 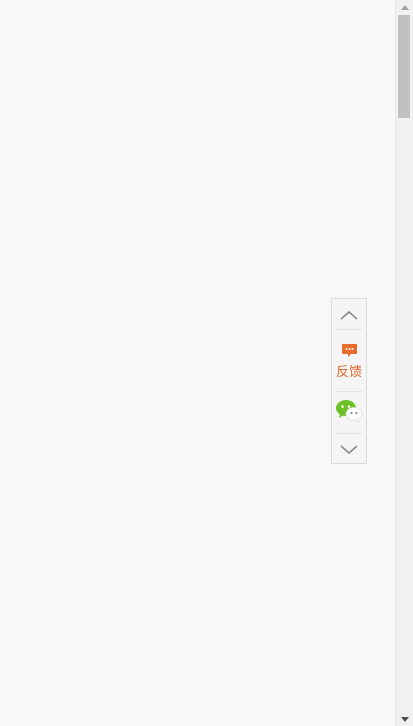 I want to click on scrollbar-thumb, so click(x=404, y=66).